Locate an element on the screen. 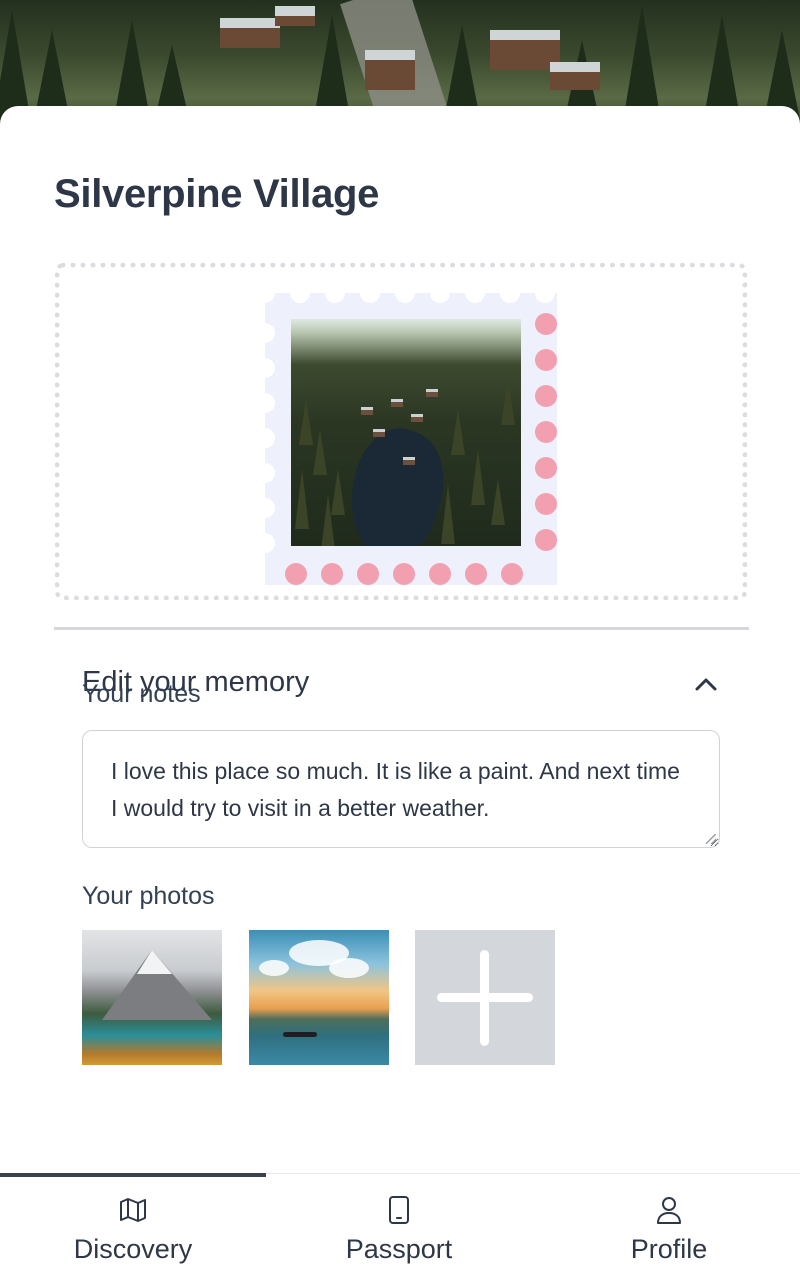 The height and width of the screenshot is (1286, 800). nav-profile: Profile is located at coordinates (668, 1230).